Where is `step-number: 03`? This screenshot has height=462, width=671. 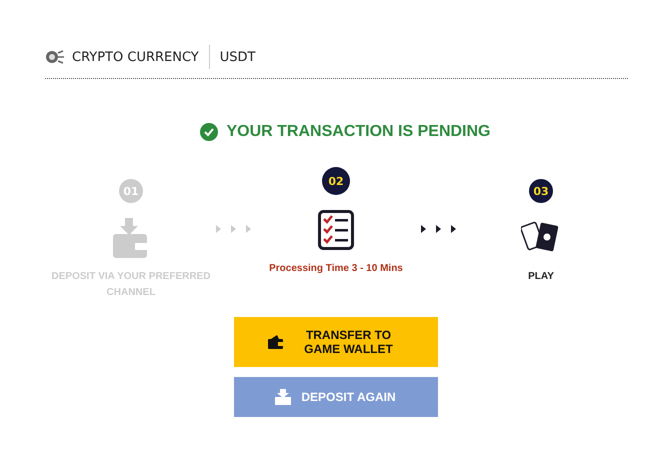
step-number: 03 is located at coordinates (541, 191).